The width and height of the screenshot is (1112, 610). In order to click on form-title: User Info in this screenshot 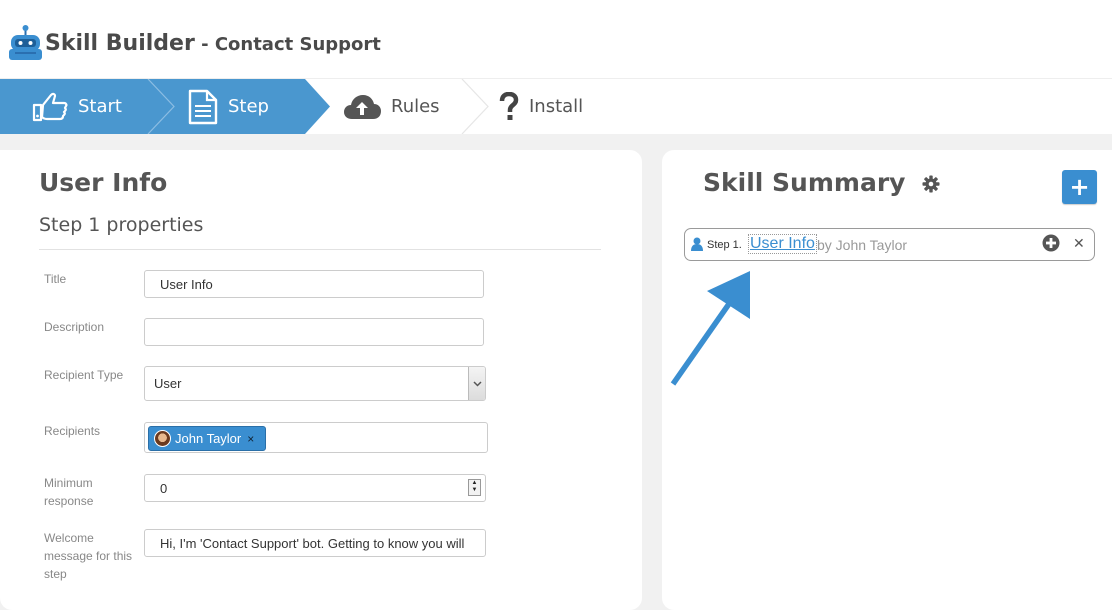, I will do `click(103, 182)`.